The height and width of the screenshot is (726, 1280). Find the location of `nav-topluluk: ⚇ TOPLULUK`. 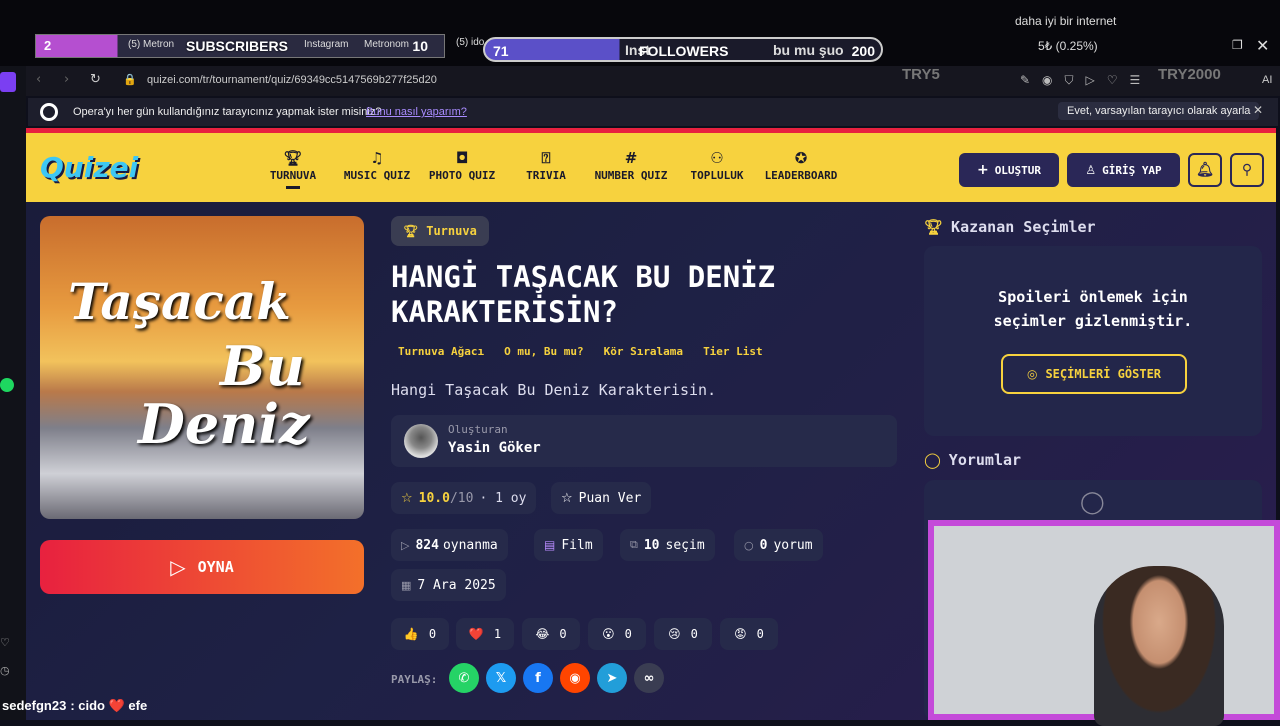

nav-topluluk: ⚇ TOPLULUK is located at coordinates (717, 165).